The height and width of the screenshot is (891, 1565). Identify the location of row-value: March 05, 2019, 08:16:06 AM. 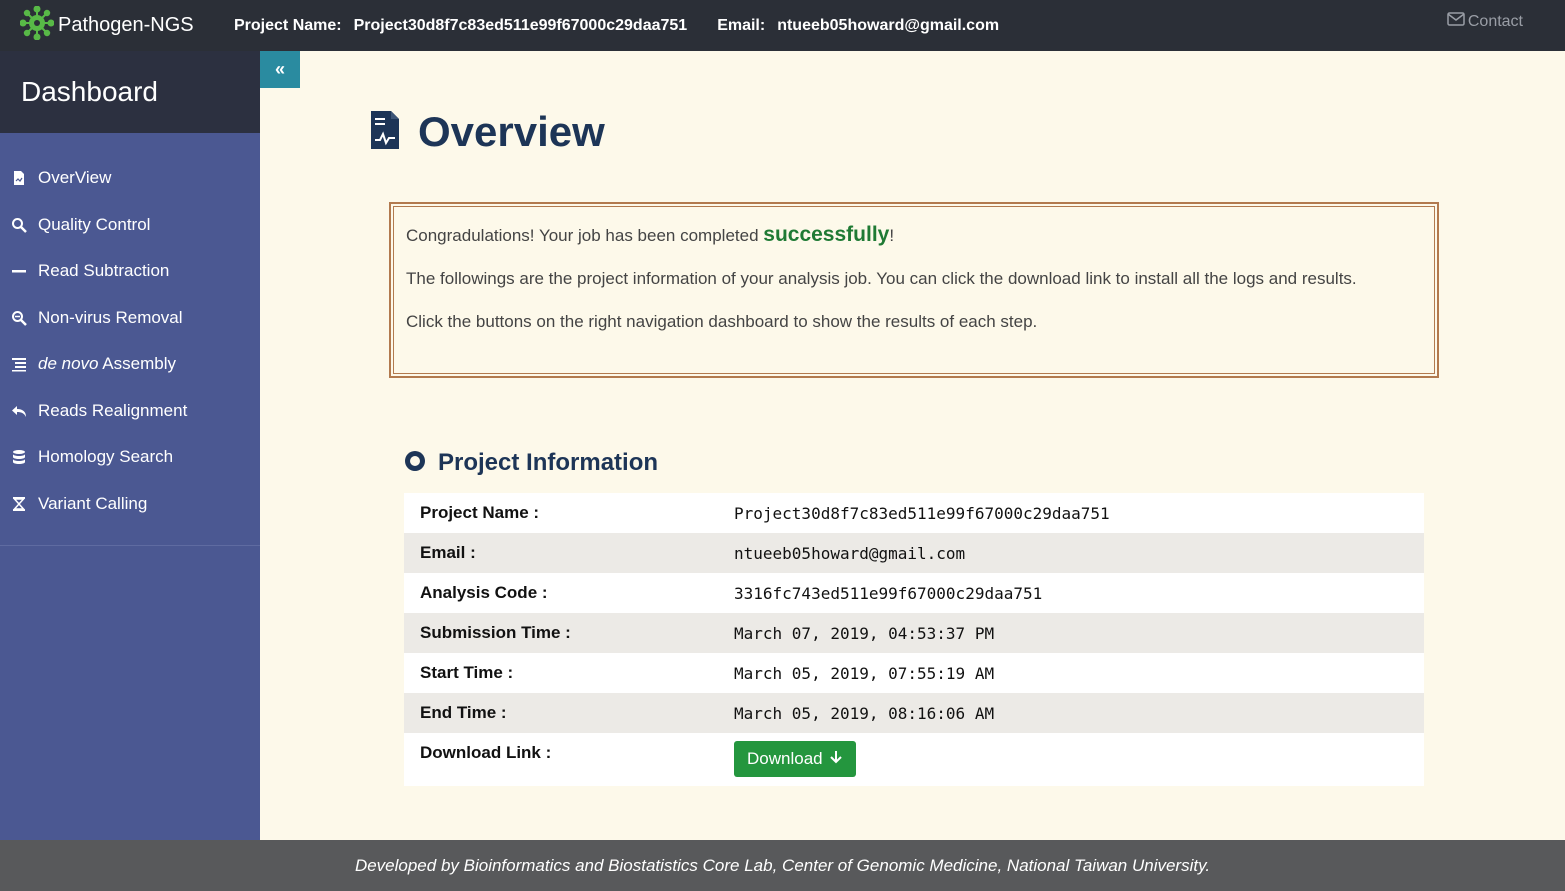
(864, 713).